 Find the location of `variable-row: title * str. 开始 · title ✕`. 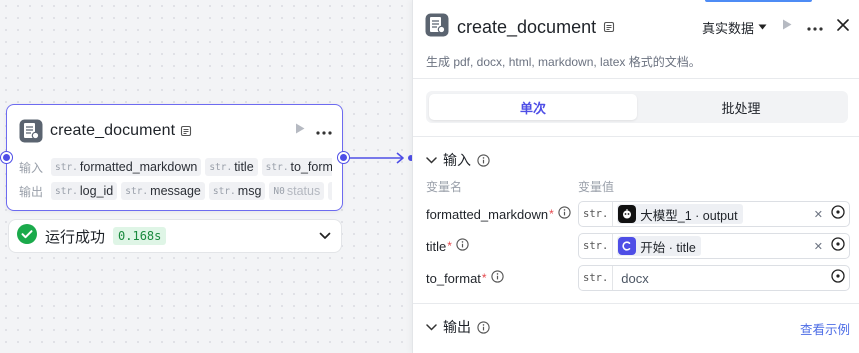

variable-row: title * str. 开始 · title ✕ is located at coordinates (638, 246).